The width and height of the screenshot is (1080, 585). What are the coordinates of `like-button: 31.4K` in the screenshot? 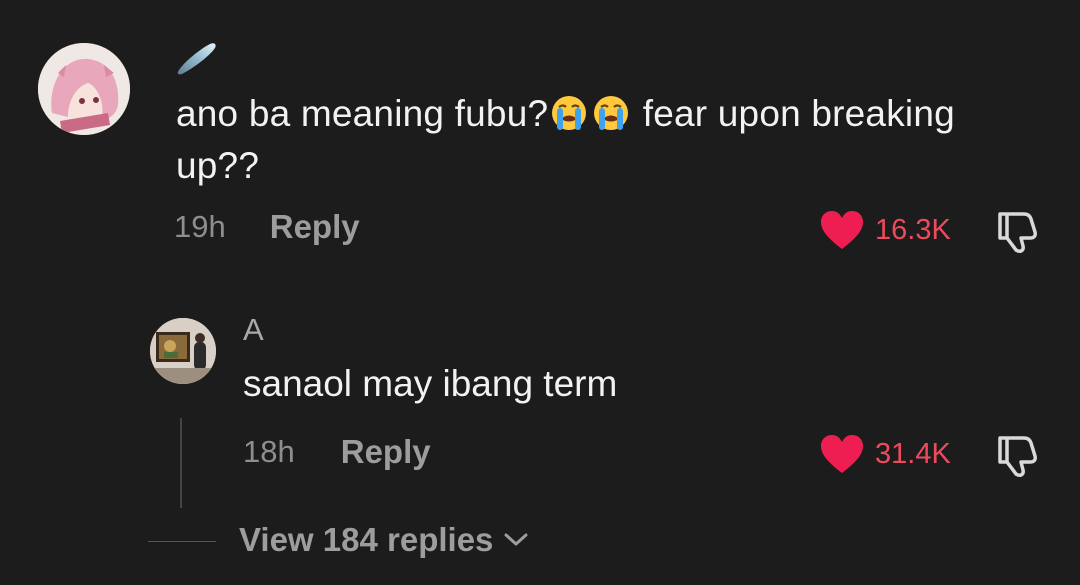 It's located at (885, 454).